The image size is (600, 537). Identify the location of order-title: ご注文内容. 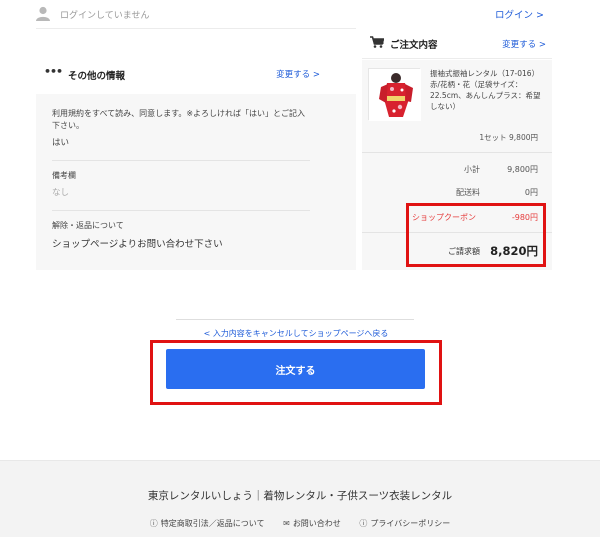
(414, 45).